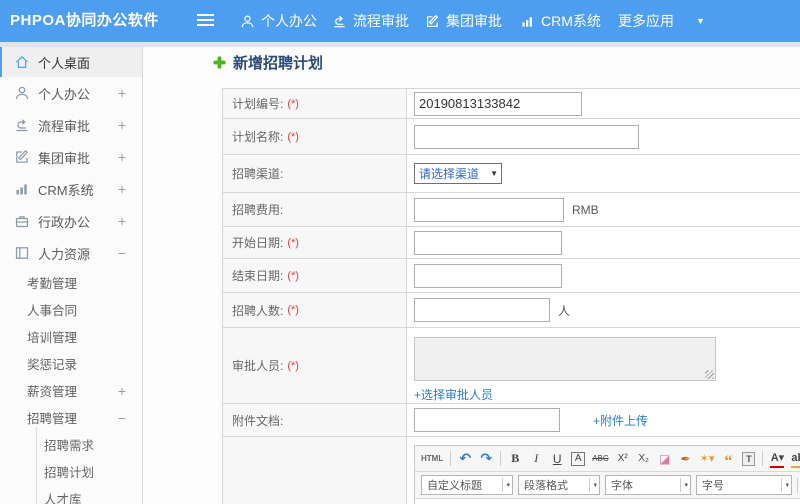 The image size is (800, 504). I want to click on eraser-icon: ◪, so click(665, 459).